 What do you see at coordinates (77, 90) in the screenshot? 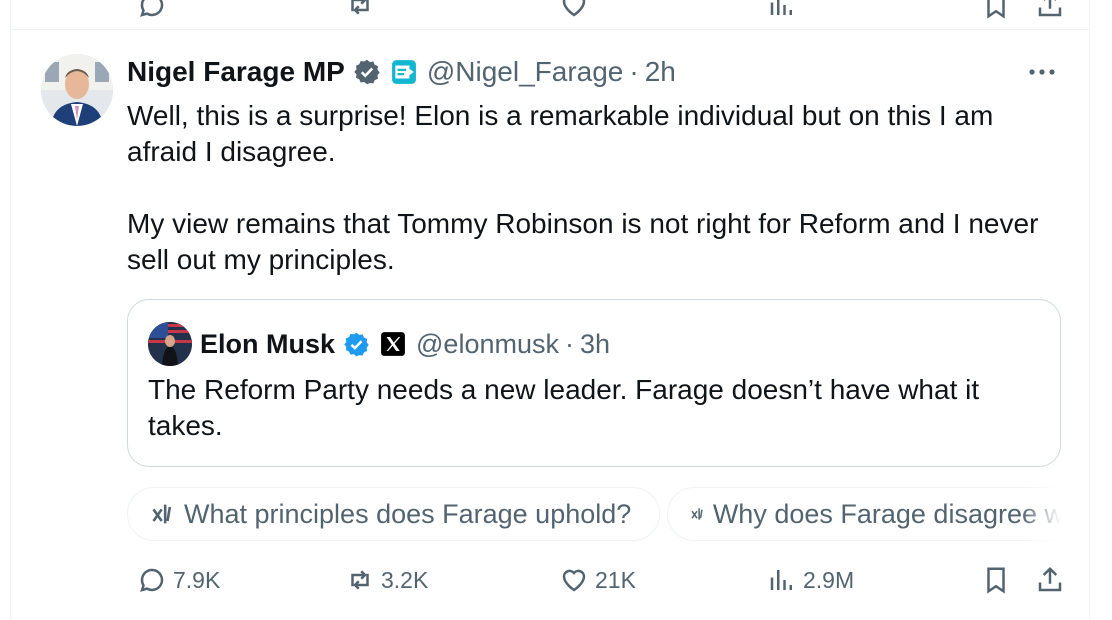
I see `author-avatar` at bounding box center [77, 90].